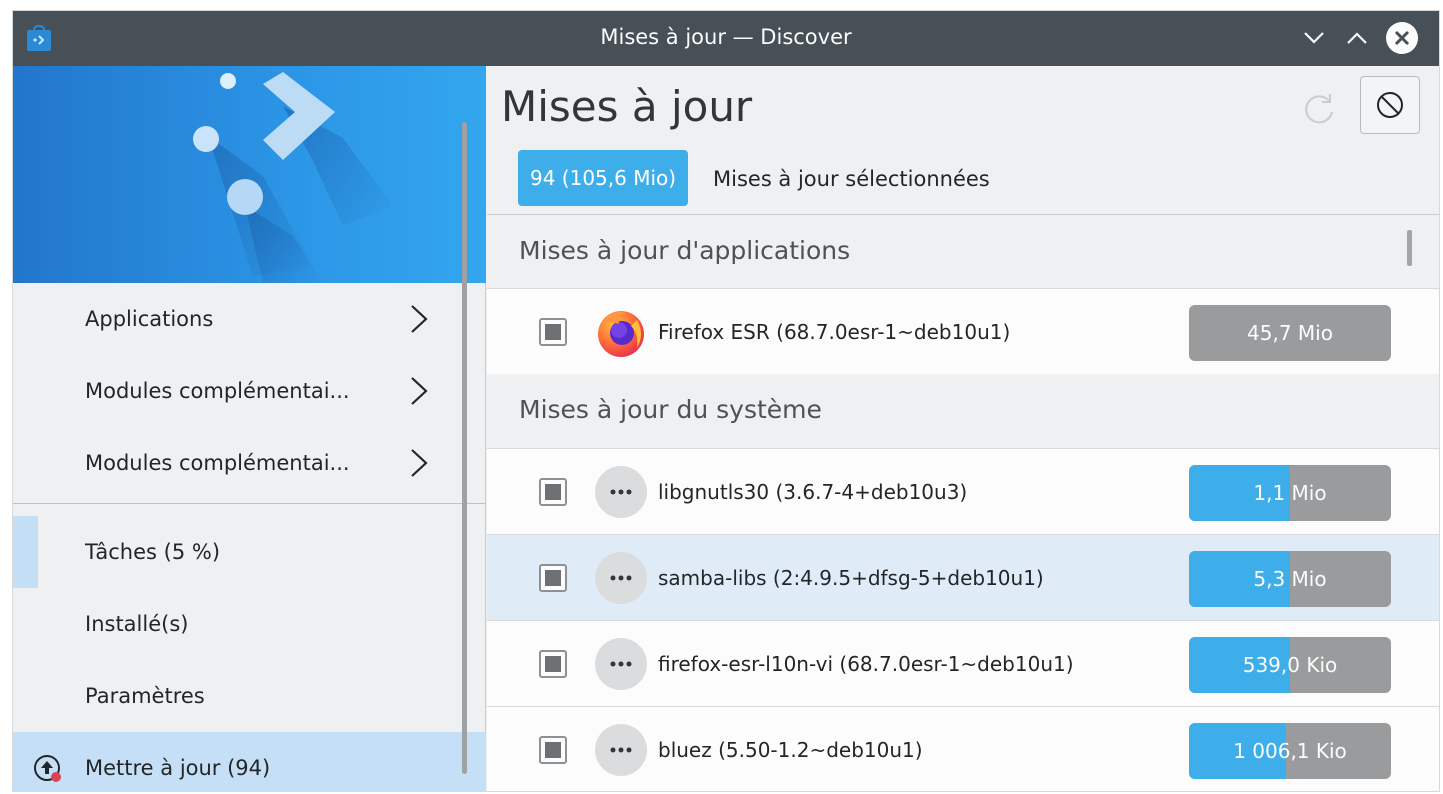 The height and width of the screenshot is (794, 1443). I want to click on selection-label: Mises à jour sélectionnées, so click(851, 179).